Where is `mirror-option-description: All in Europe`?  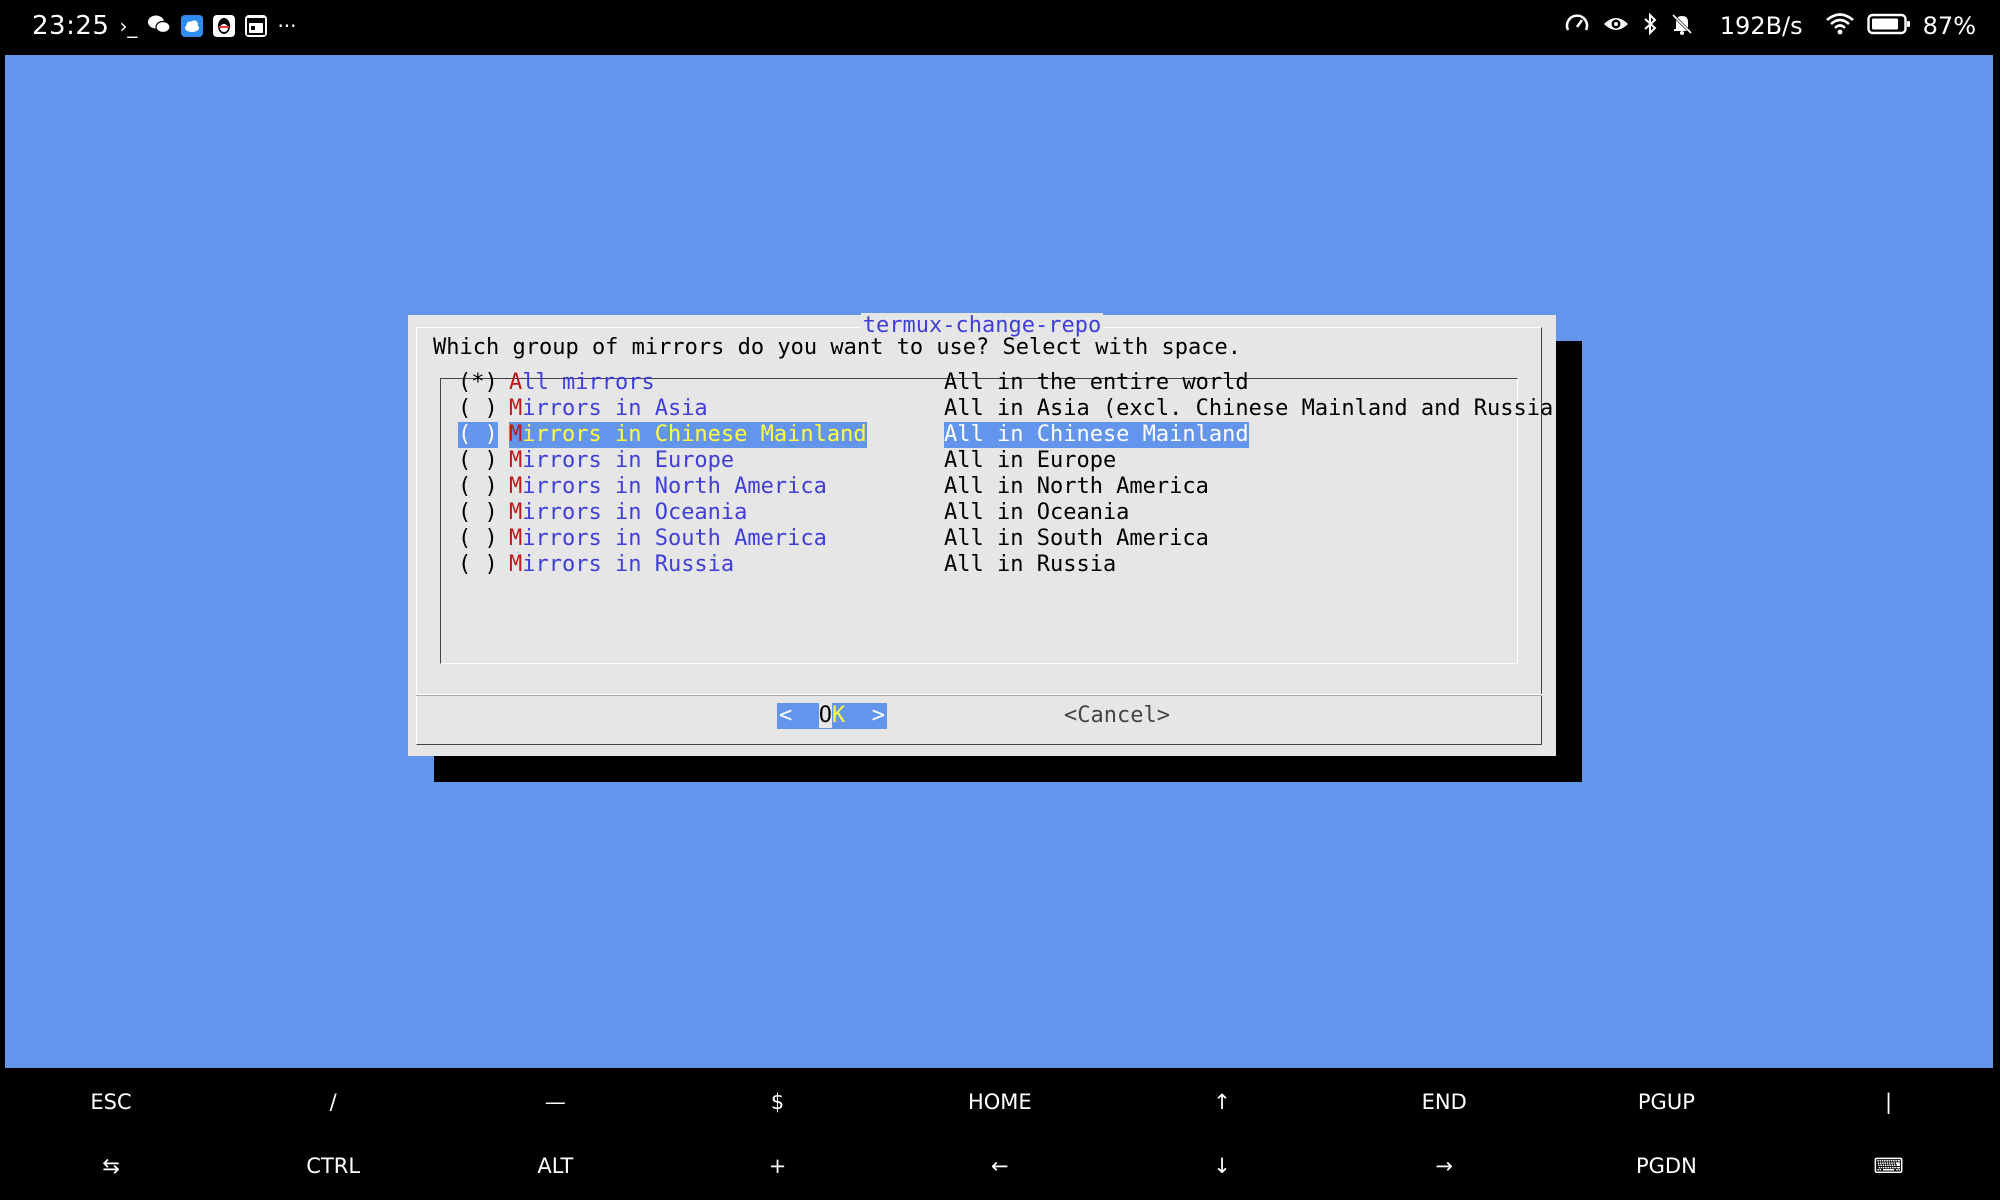 mirror-option-description: All in Europe is located at coordinates (1030, 460).